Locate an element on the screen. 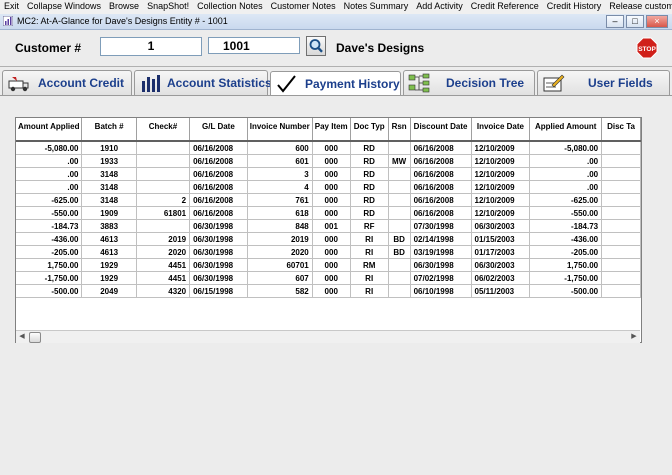  column-header: Pay Item is located at coordinates (331, 130).